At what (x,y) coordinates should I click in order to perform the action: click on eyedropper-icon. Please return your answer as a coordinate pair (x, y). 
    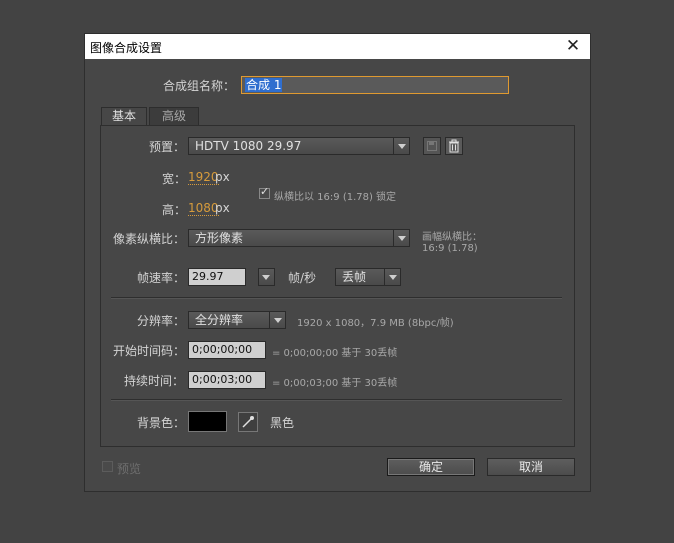
    Looking at the image, I should click on (248, 422).